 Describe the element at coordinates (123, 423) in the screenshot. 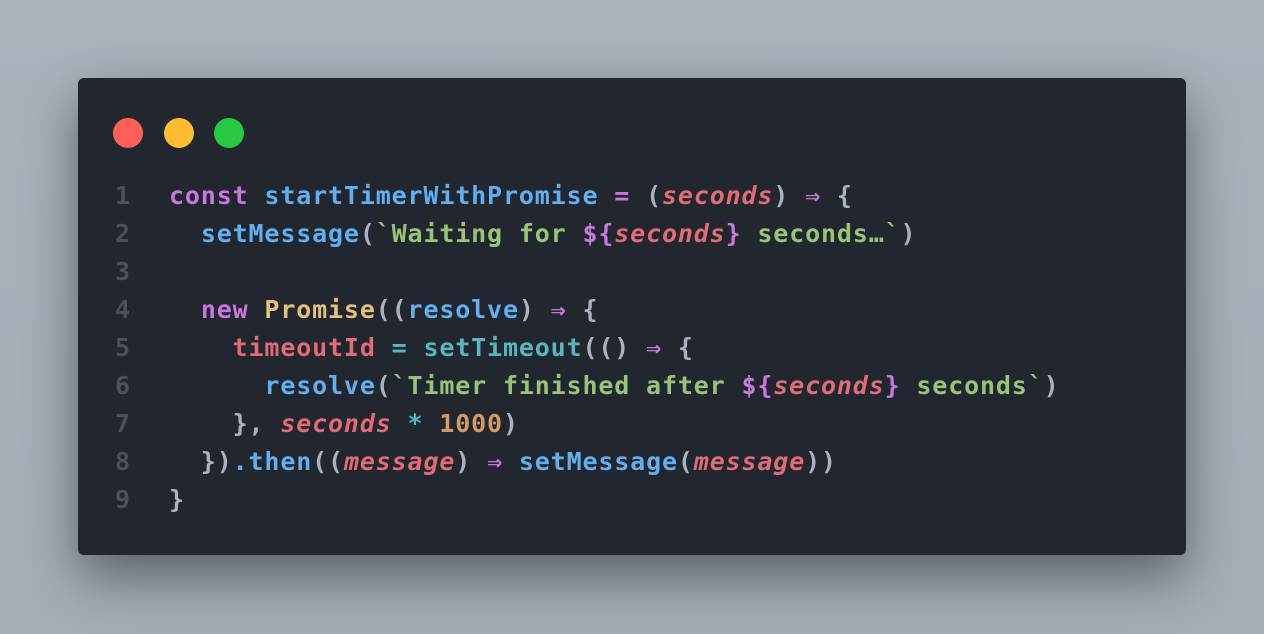

I see `line-number: 7` at that location.